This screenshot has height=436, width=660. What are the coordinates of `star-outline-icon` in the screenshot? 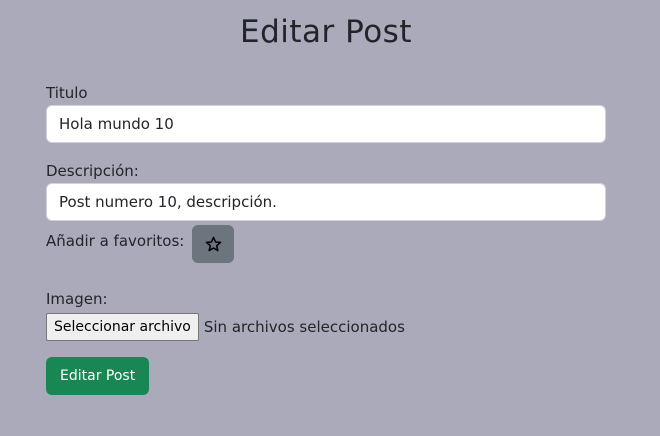 It's located at (213, 243).